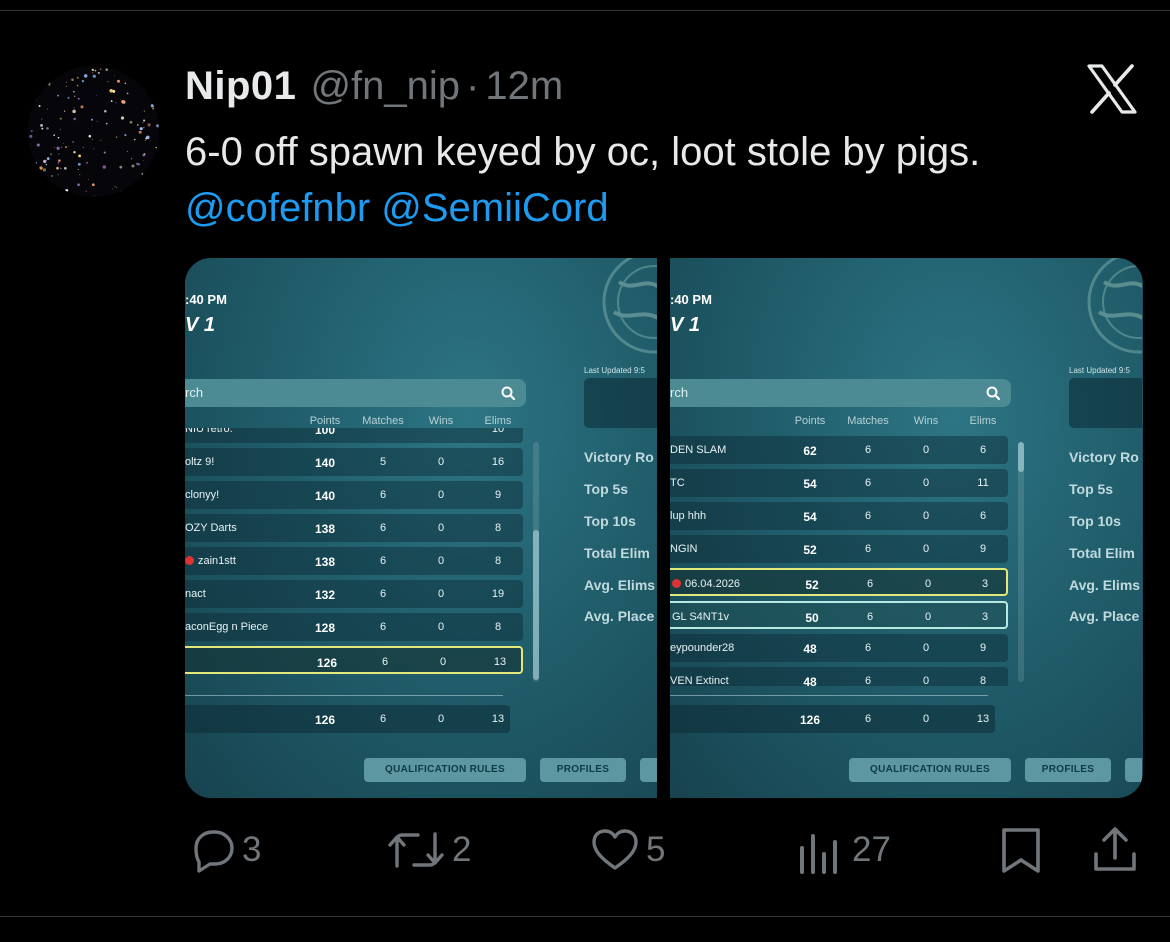  Describe the element at coordinates (354, 561) in the screenshot. I see `leaderboard-row: zain1stt 138 6 0 8` at that location.